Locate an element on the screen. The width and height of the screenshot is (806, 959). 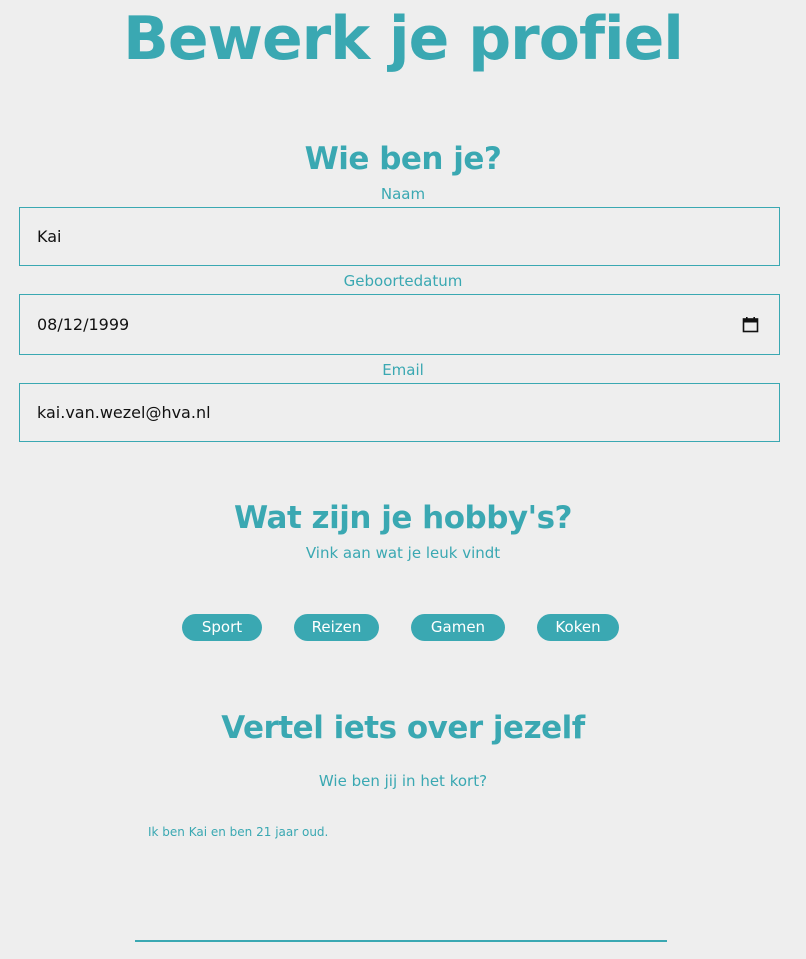
name-input-value: Kai is located at coordinates (49, 236).